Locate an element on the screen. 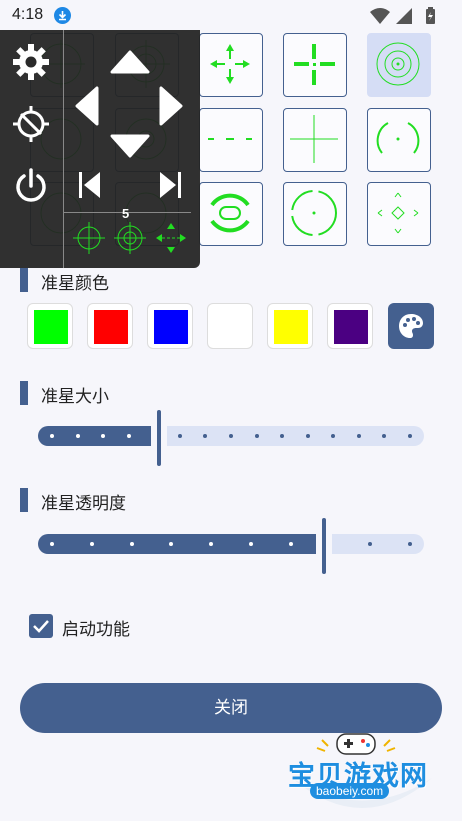  status-time: 4:18 is located at coordinates (28, 14).